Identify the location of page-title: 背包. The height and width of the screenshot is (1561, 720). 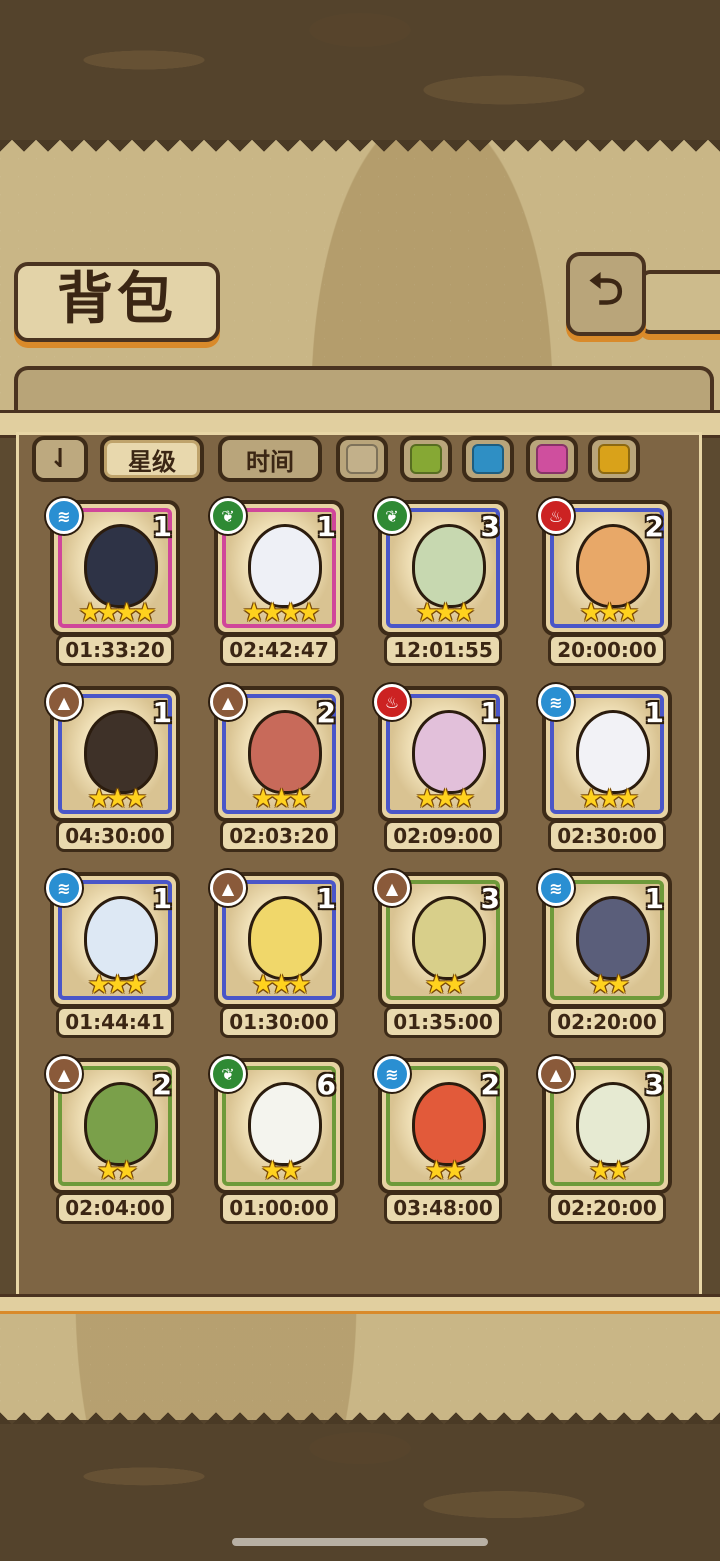
(117, 299).